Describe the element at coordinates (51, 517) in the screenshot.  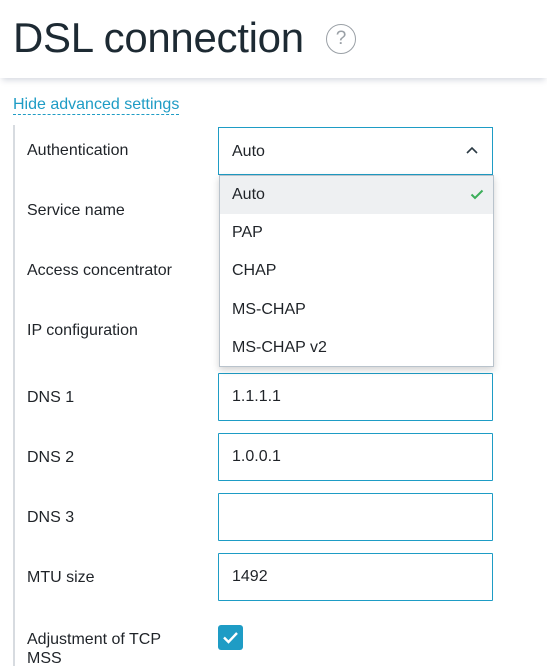
I see `dns3-label: DNS 3` at that location.